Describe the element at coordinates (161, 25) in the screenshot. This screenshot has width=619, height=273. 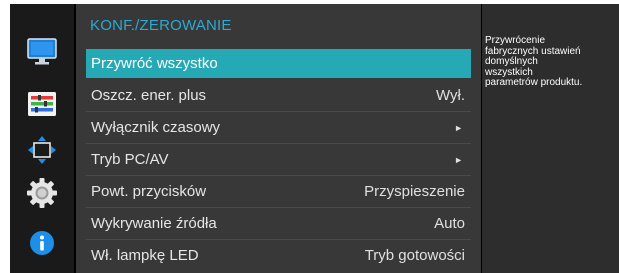
I see `menu-title: KONF./ZEROWANIE` at that location.